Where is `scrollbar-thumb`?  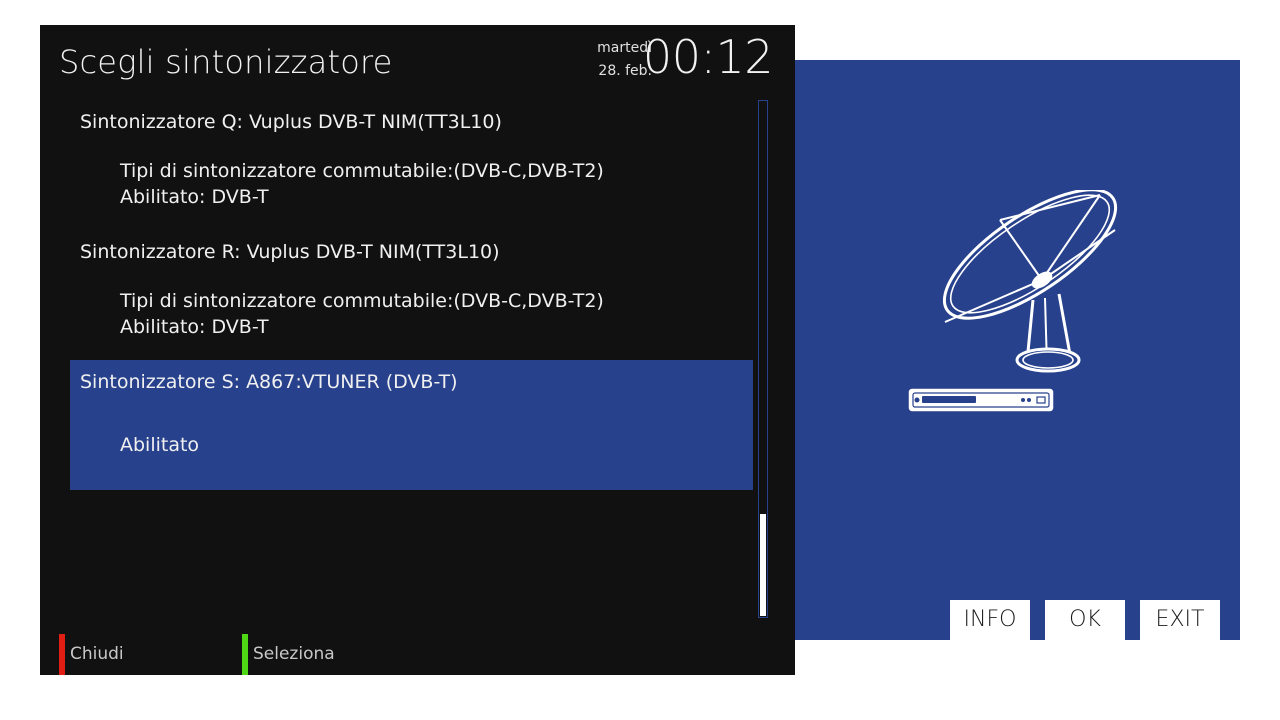
scrollbar-thumb is located at coordinates (763, 565).